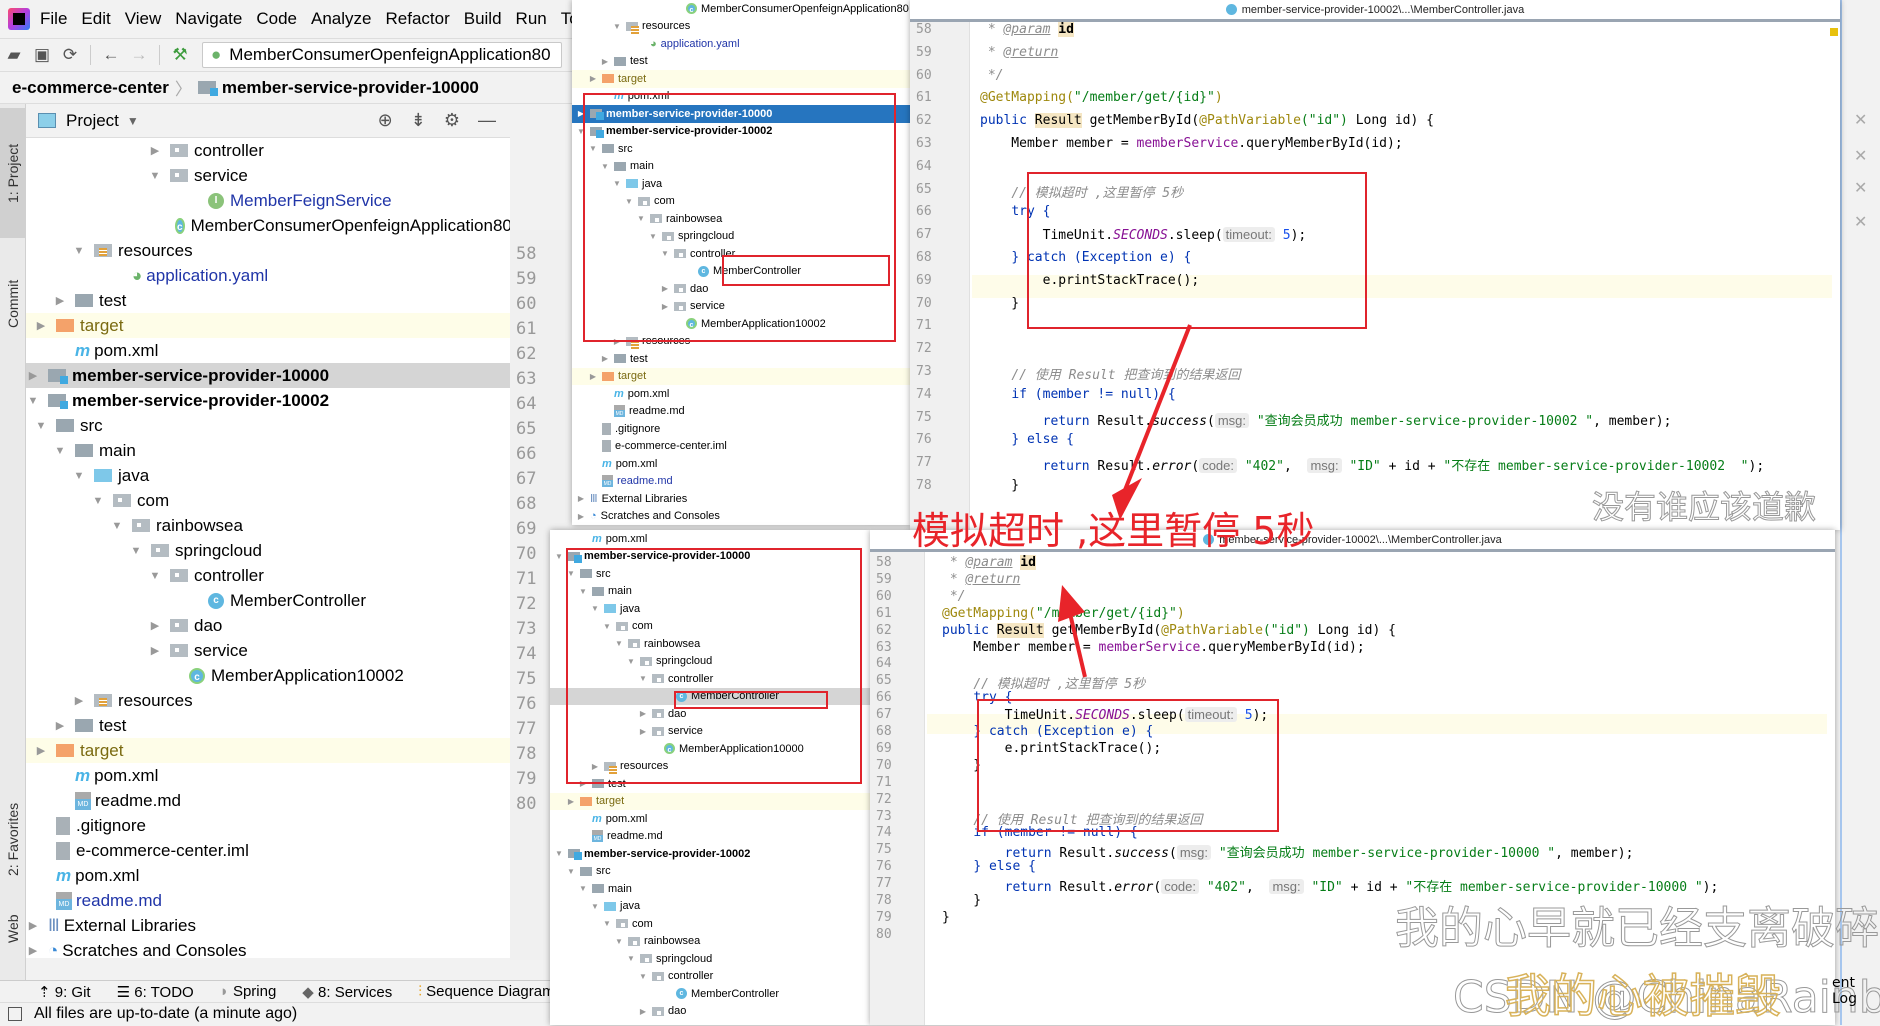  I want to click on annotation-arrowhead, so click(1071, 603).